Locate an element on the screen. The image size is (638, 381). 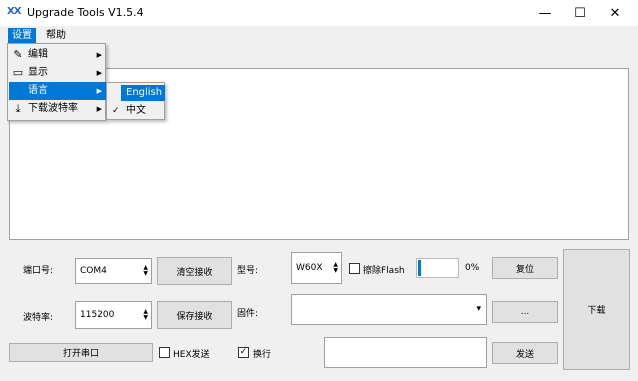
menu-settings: 设置 is located at coordinates (22, 35).